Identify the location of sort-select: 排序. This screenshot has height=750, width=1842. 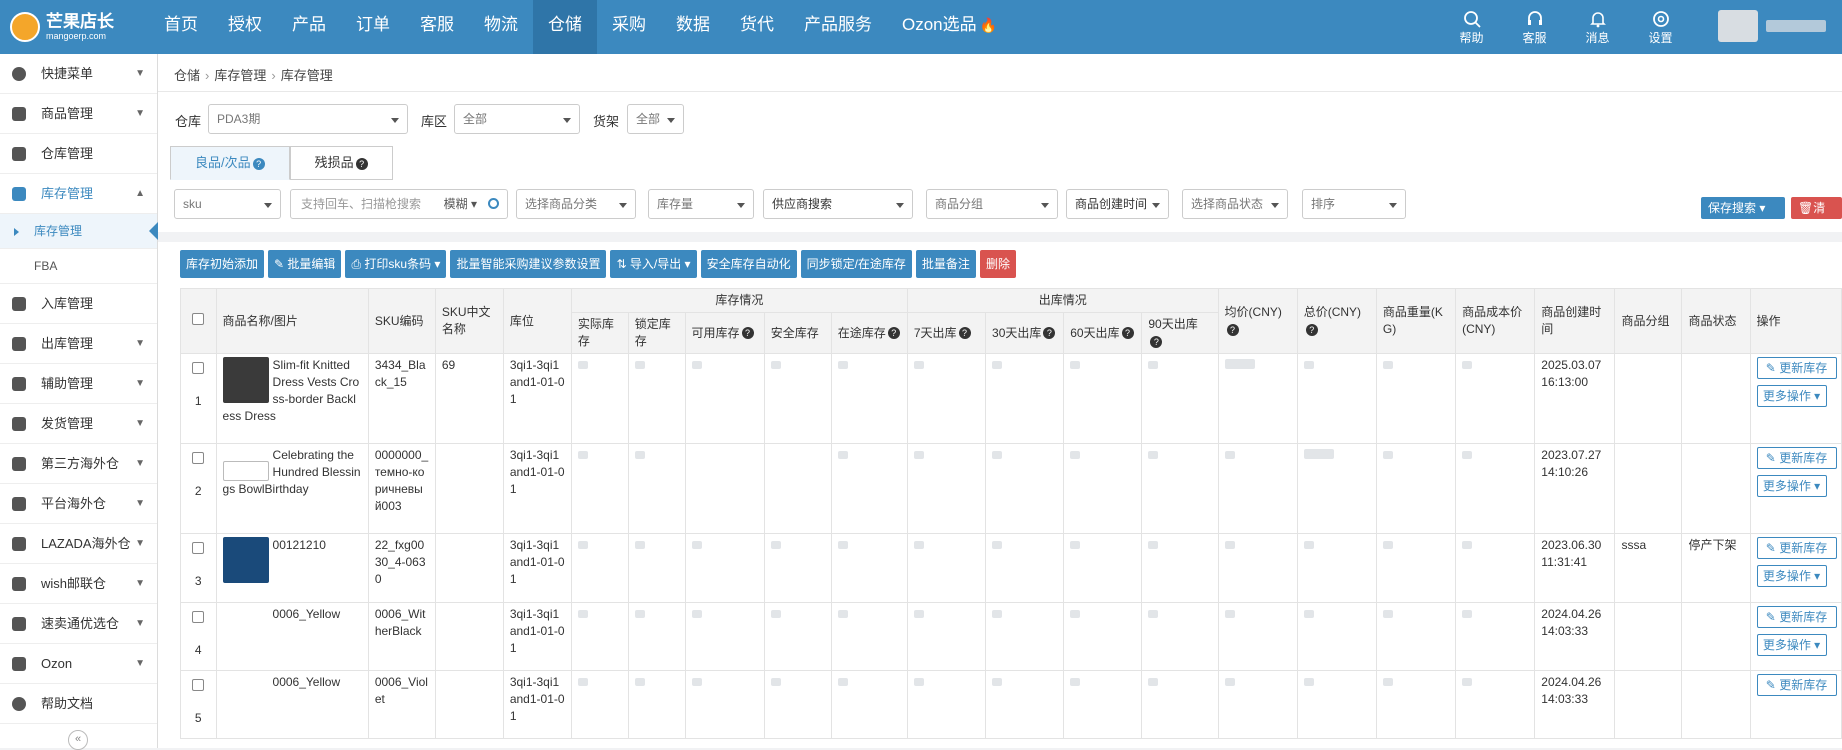
(1354, 204).